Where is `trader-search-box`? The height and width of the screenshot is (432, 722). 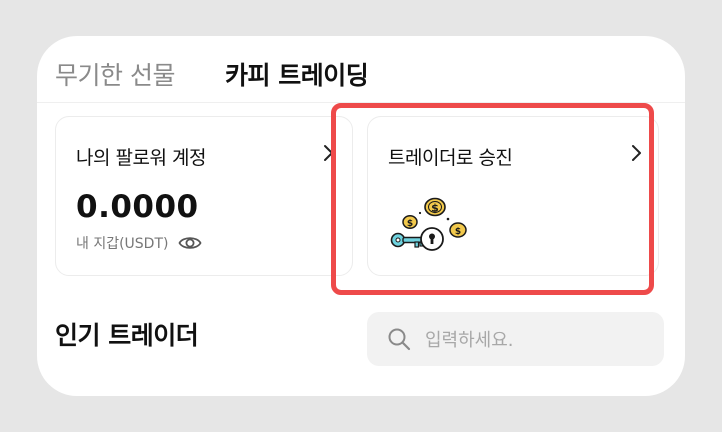 trader-search-box is located at coordinates (515, 340).